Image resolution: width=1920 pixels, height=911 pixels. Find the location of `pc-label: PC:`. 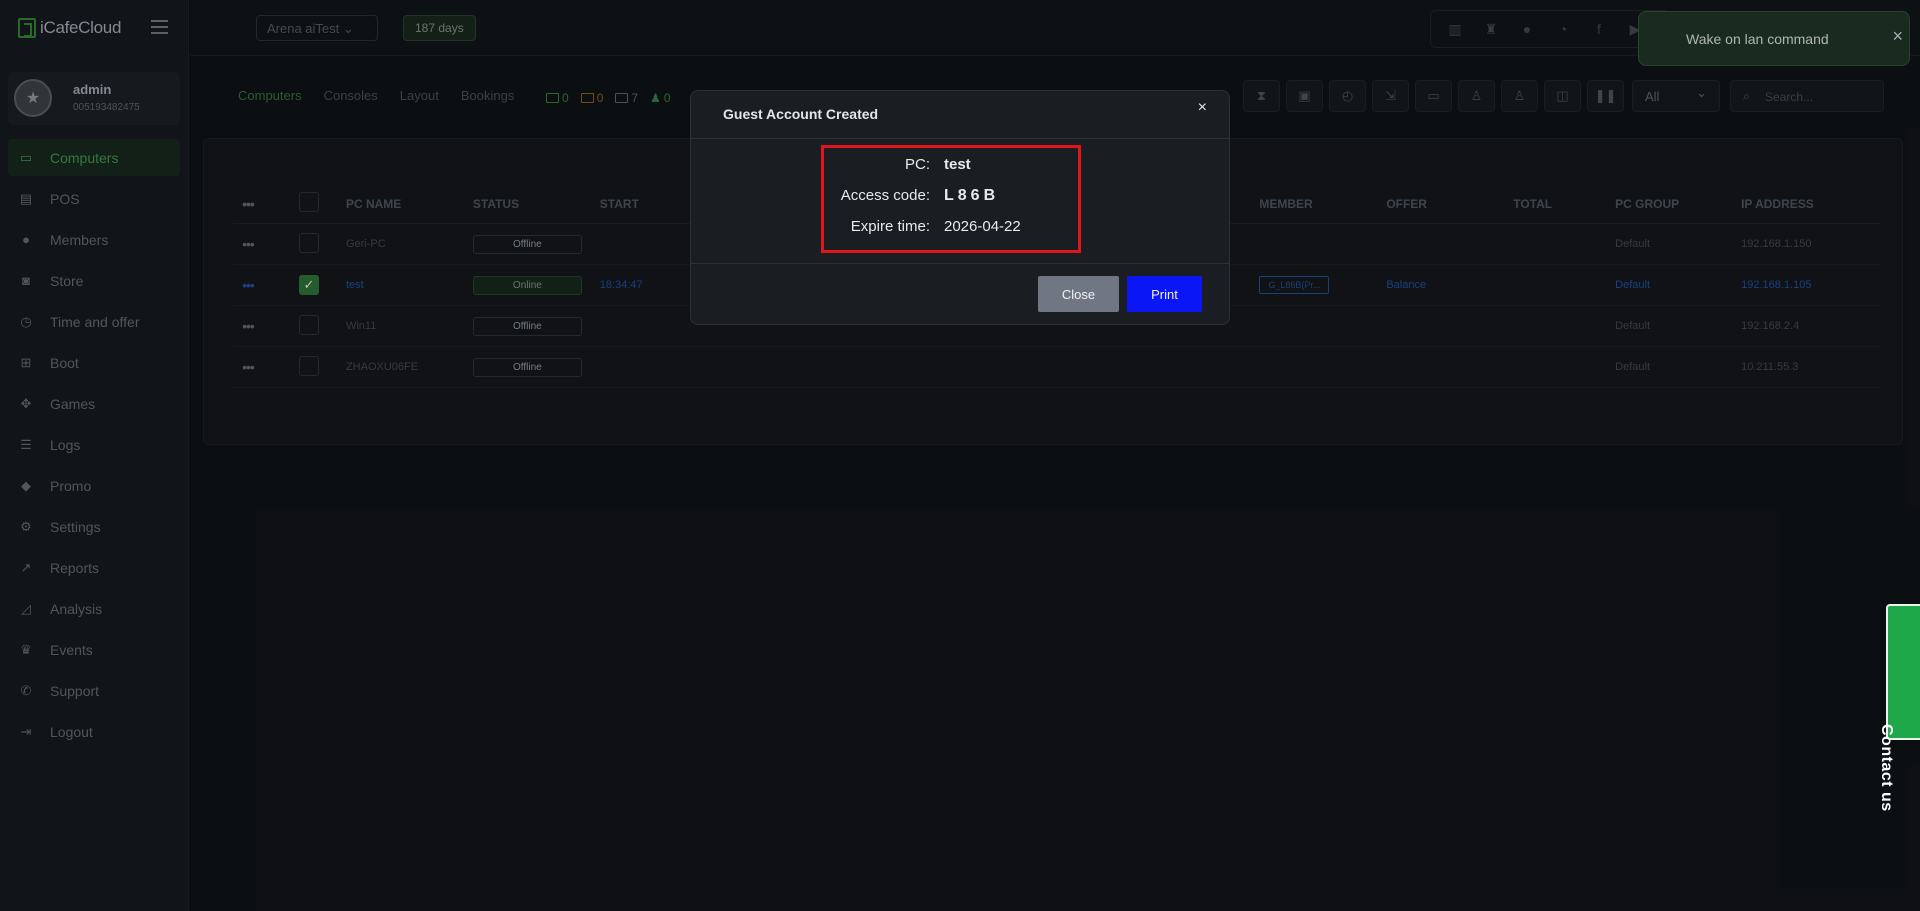

pc-label: PC: is located at coordinates (917, 164).